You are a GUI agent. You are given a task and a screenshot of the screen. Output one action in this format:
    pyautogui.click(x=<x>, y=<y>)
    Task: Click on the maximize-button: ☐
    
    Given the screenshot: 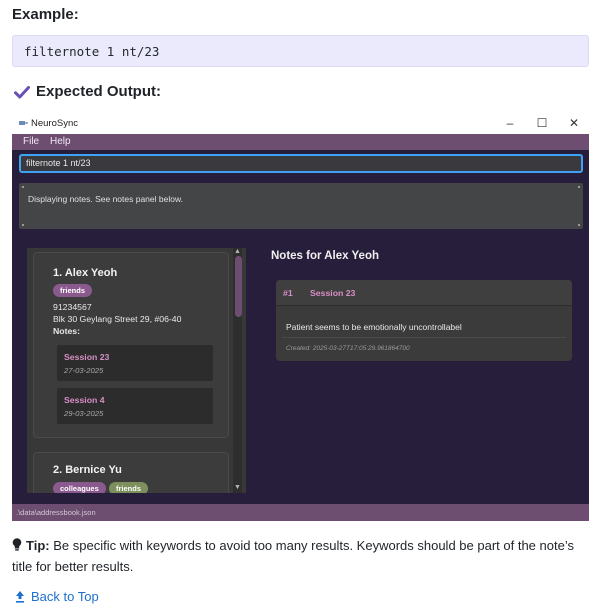 What is the action you would take?
    pyautogui.click(x=542, y=123)
    